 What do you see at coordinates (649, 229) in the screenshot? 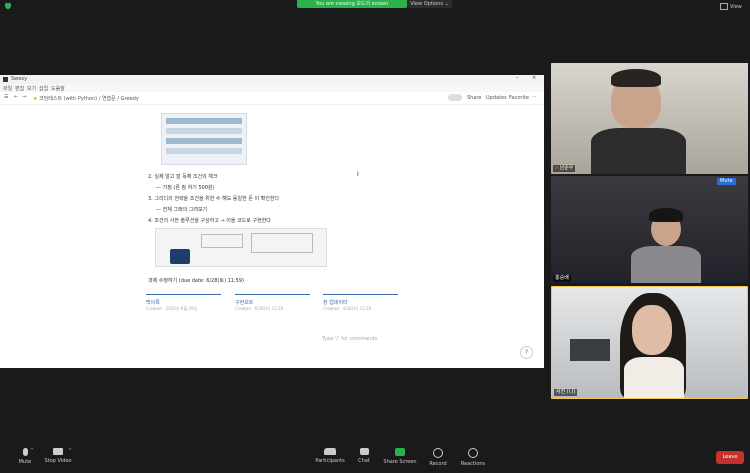
I see `participant-tile: Mute 홍승배` at bounding box center [649, 229].